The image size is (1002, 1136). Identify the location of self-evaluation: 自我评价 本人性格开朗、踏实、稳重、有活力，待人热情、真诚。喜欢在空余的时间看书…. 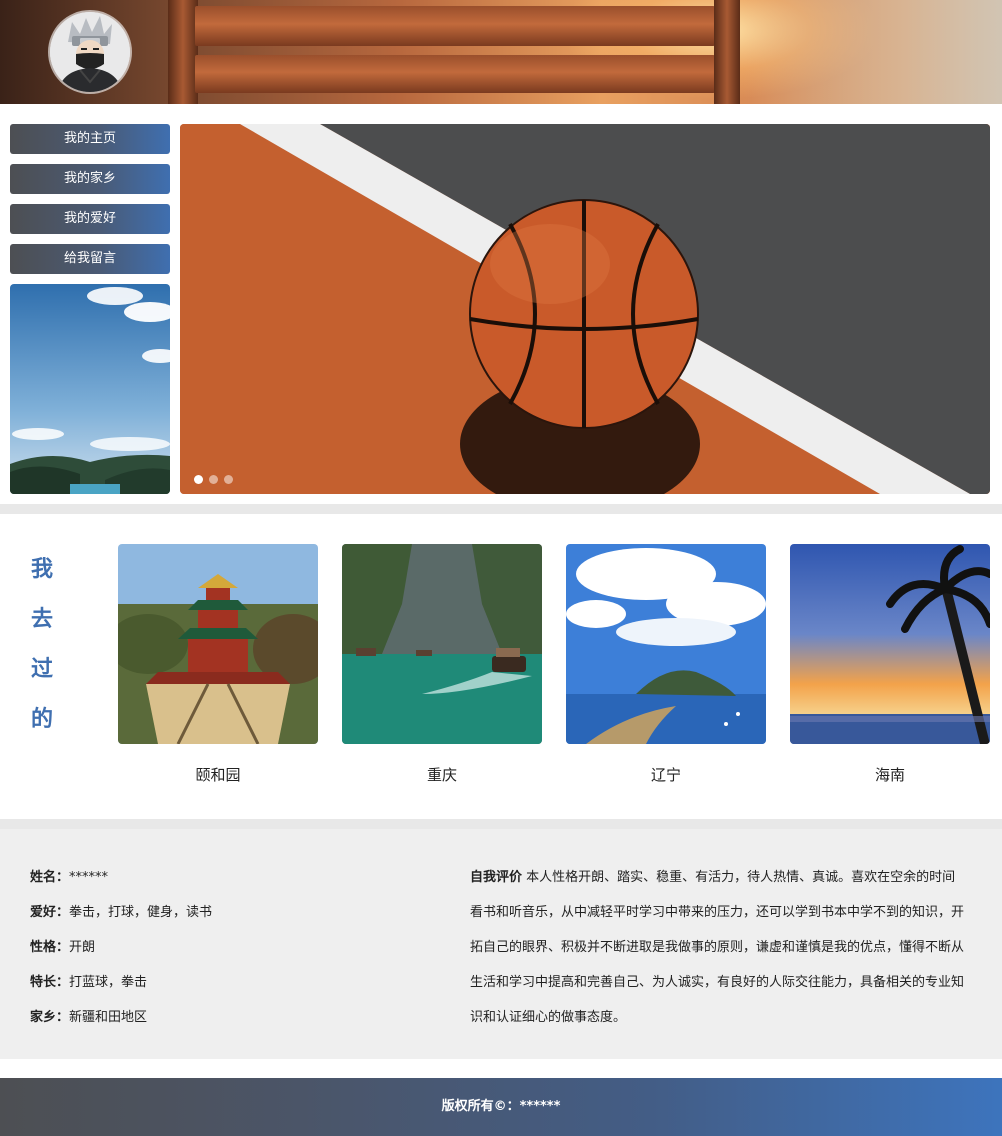
(718, 947).